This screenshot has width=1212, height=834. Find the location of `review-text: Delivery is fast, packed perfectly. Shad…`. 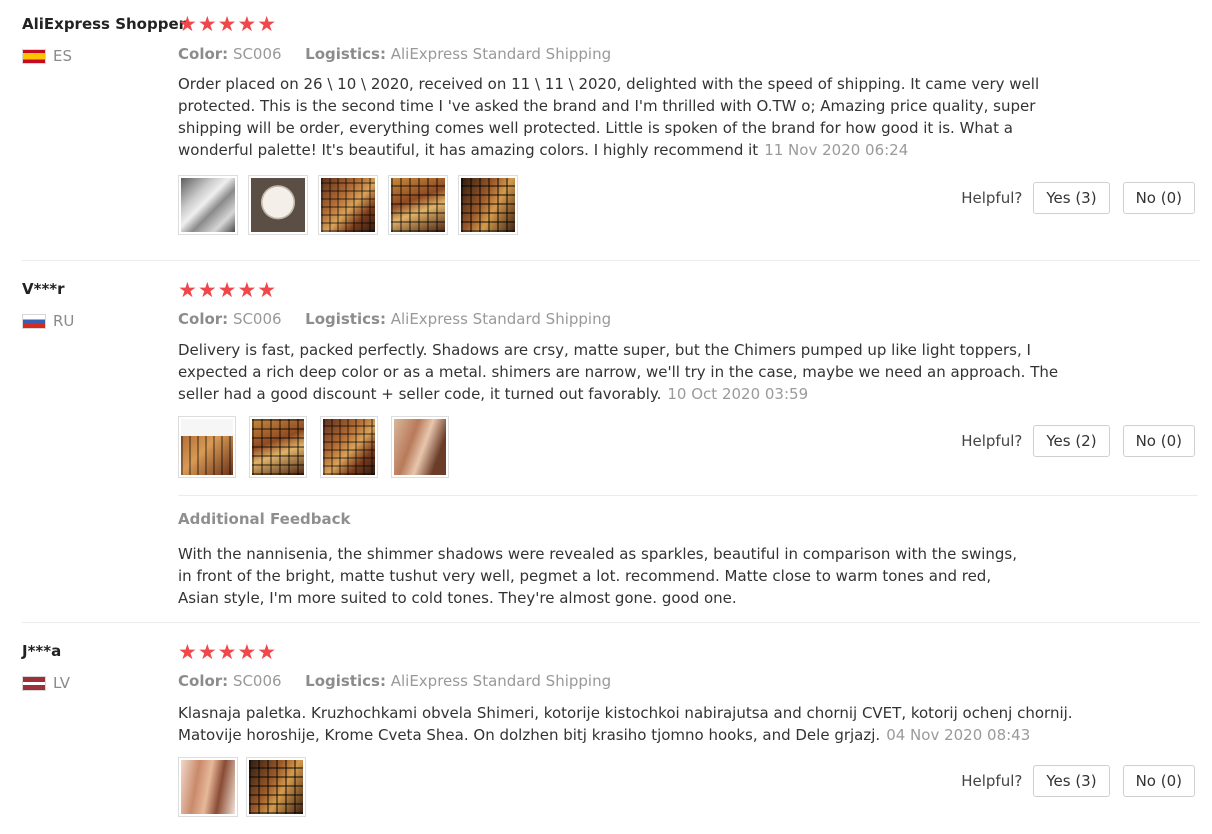

review-text: Delivery is fast, packed perfectly. Shad… is located at coordinates (620, 372).